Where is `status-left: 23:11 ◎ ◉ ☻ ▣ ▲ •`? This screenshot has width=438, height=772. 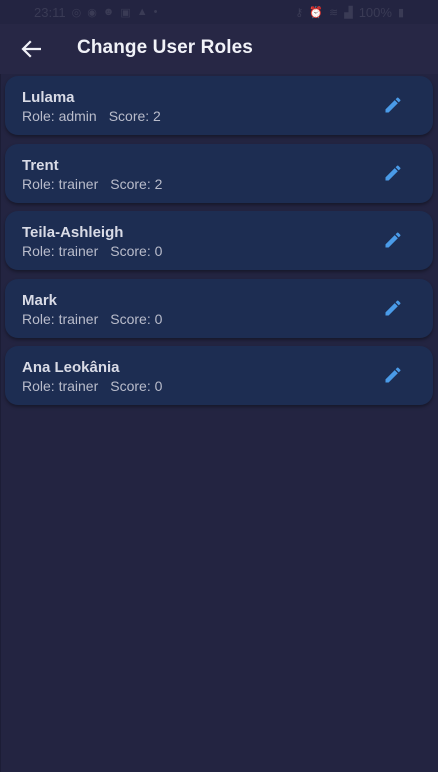
status-left: 23:11 ◎ ◉ ☻ ▣ ▲ • is located at coordinates (96, 12).